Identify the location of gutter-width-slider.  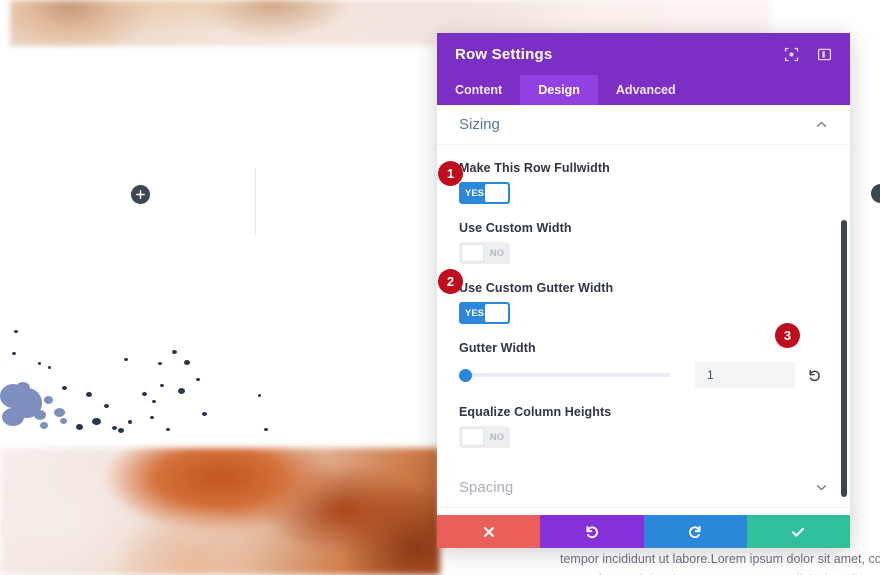
(565, 375).